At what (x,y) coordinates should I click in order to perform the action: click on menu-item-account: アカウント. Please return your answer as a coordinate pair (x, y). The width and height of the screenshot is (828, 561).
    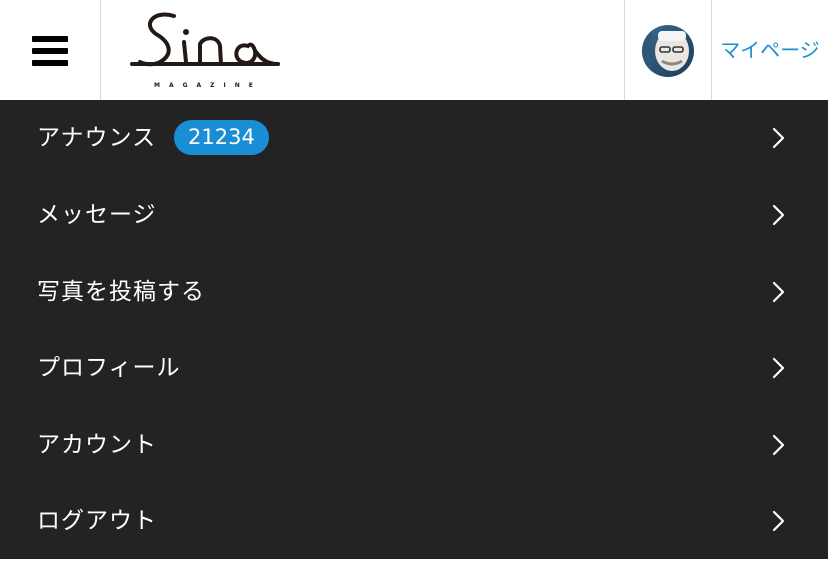
    Looking at the image, I should click on (414, 445).